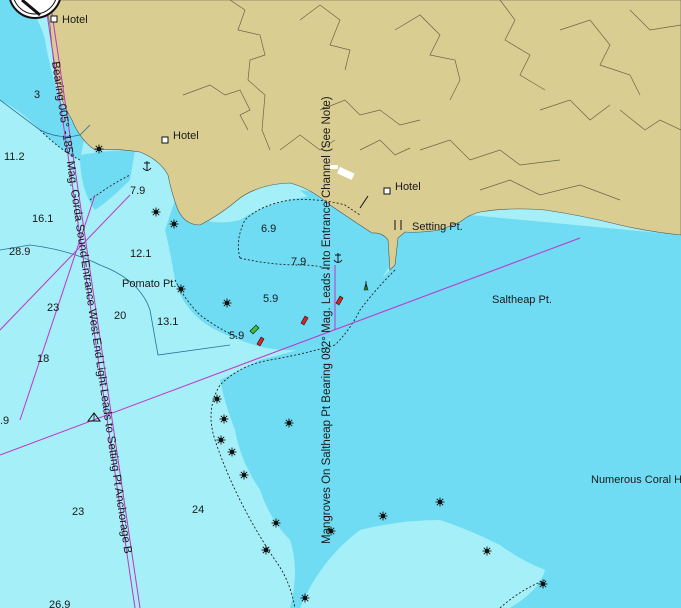  What do you see at coordinates (437, 227) in the screenshot?
I see `setting-pt-label: Setting Pt.` at bounding box center [437, 227].